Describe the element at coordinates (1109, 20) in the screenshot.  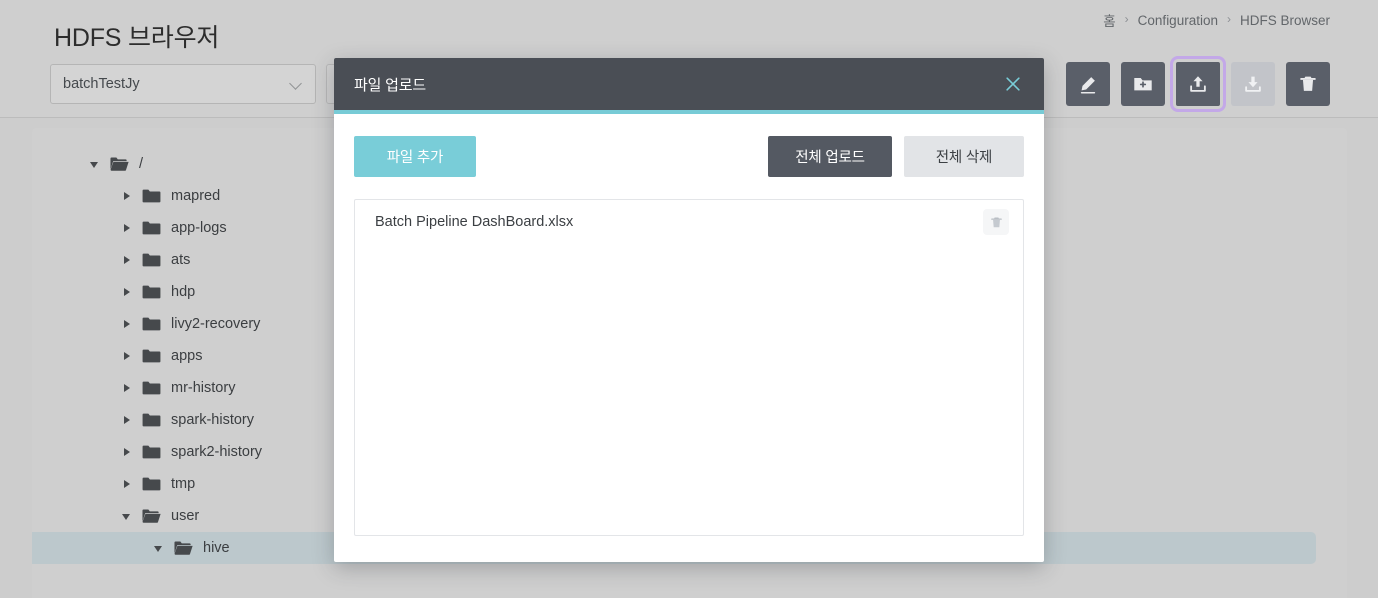
I see `breadcrumb-item-home: 홈` at that location.